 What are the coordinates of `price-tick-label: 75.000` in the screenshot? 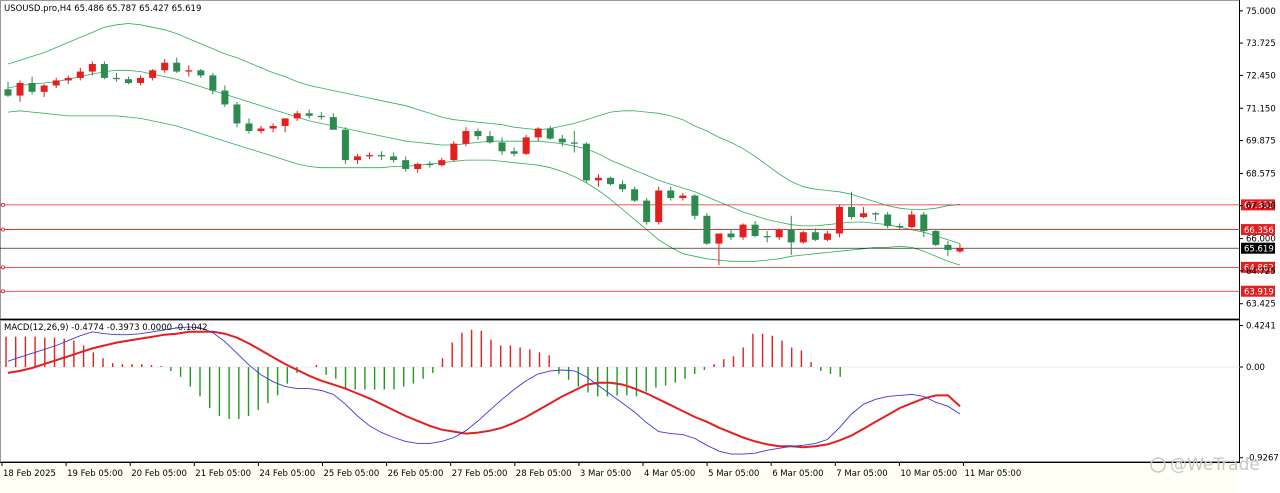 It's located at (1261, 12).